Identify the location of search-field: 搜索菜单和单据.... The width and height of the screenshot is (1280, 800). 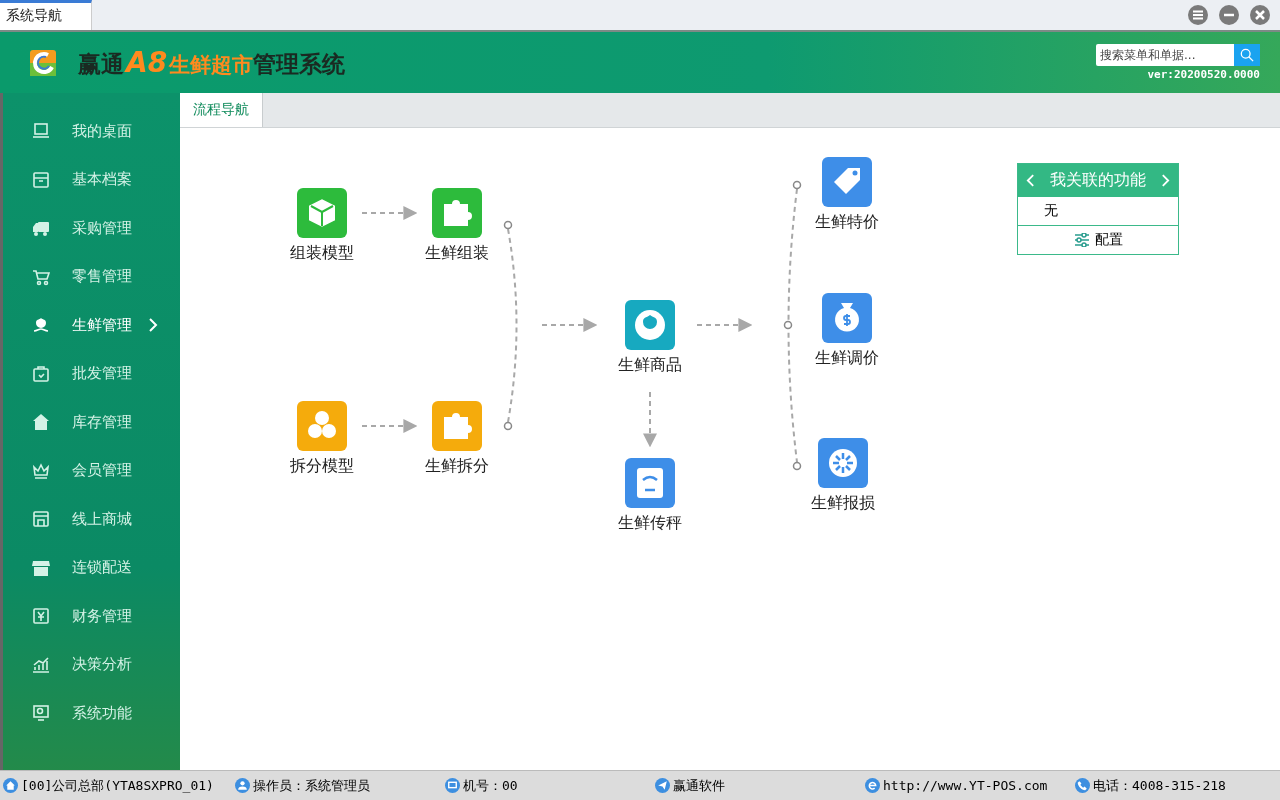
(1165, 55).